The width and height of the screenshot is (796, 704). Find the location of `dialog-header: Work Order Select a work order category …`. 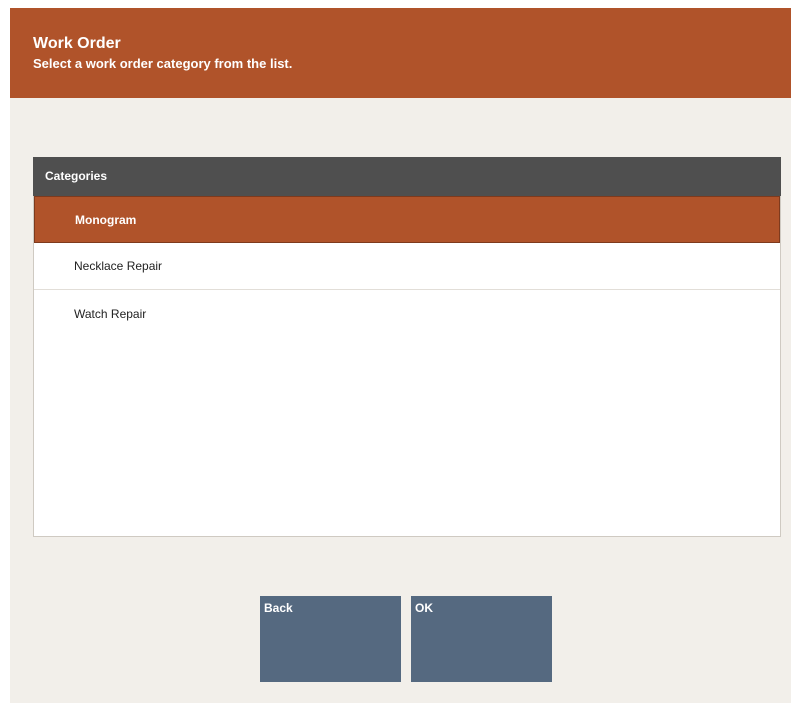

dialog-header: Work Order Select a work order category … is located at coordinates (400, 53).